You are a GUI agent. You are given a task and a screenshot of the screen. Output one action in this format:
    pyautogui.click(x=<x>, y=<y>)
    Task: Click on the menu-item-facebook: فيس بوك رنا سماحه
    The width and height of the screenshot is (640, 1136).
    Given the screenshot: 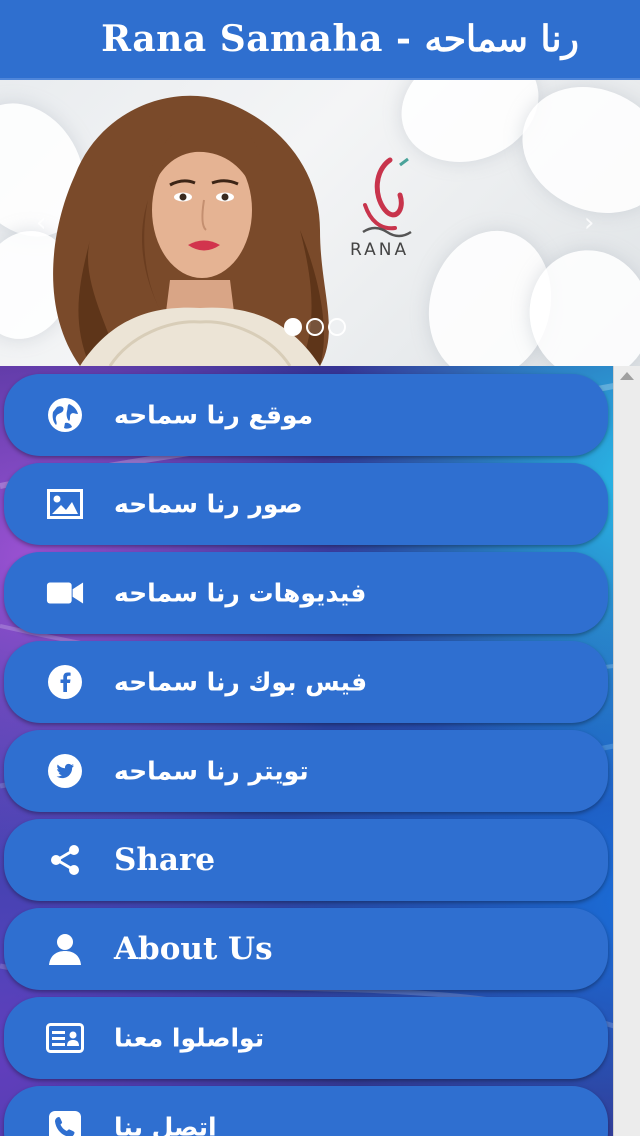 What is the action you would take?
    pyautogui.click(x=306, y=682)
    